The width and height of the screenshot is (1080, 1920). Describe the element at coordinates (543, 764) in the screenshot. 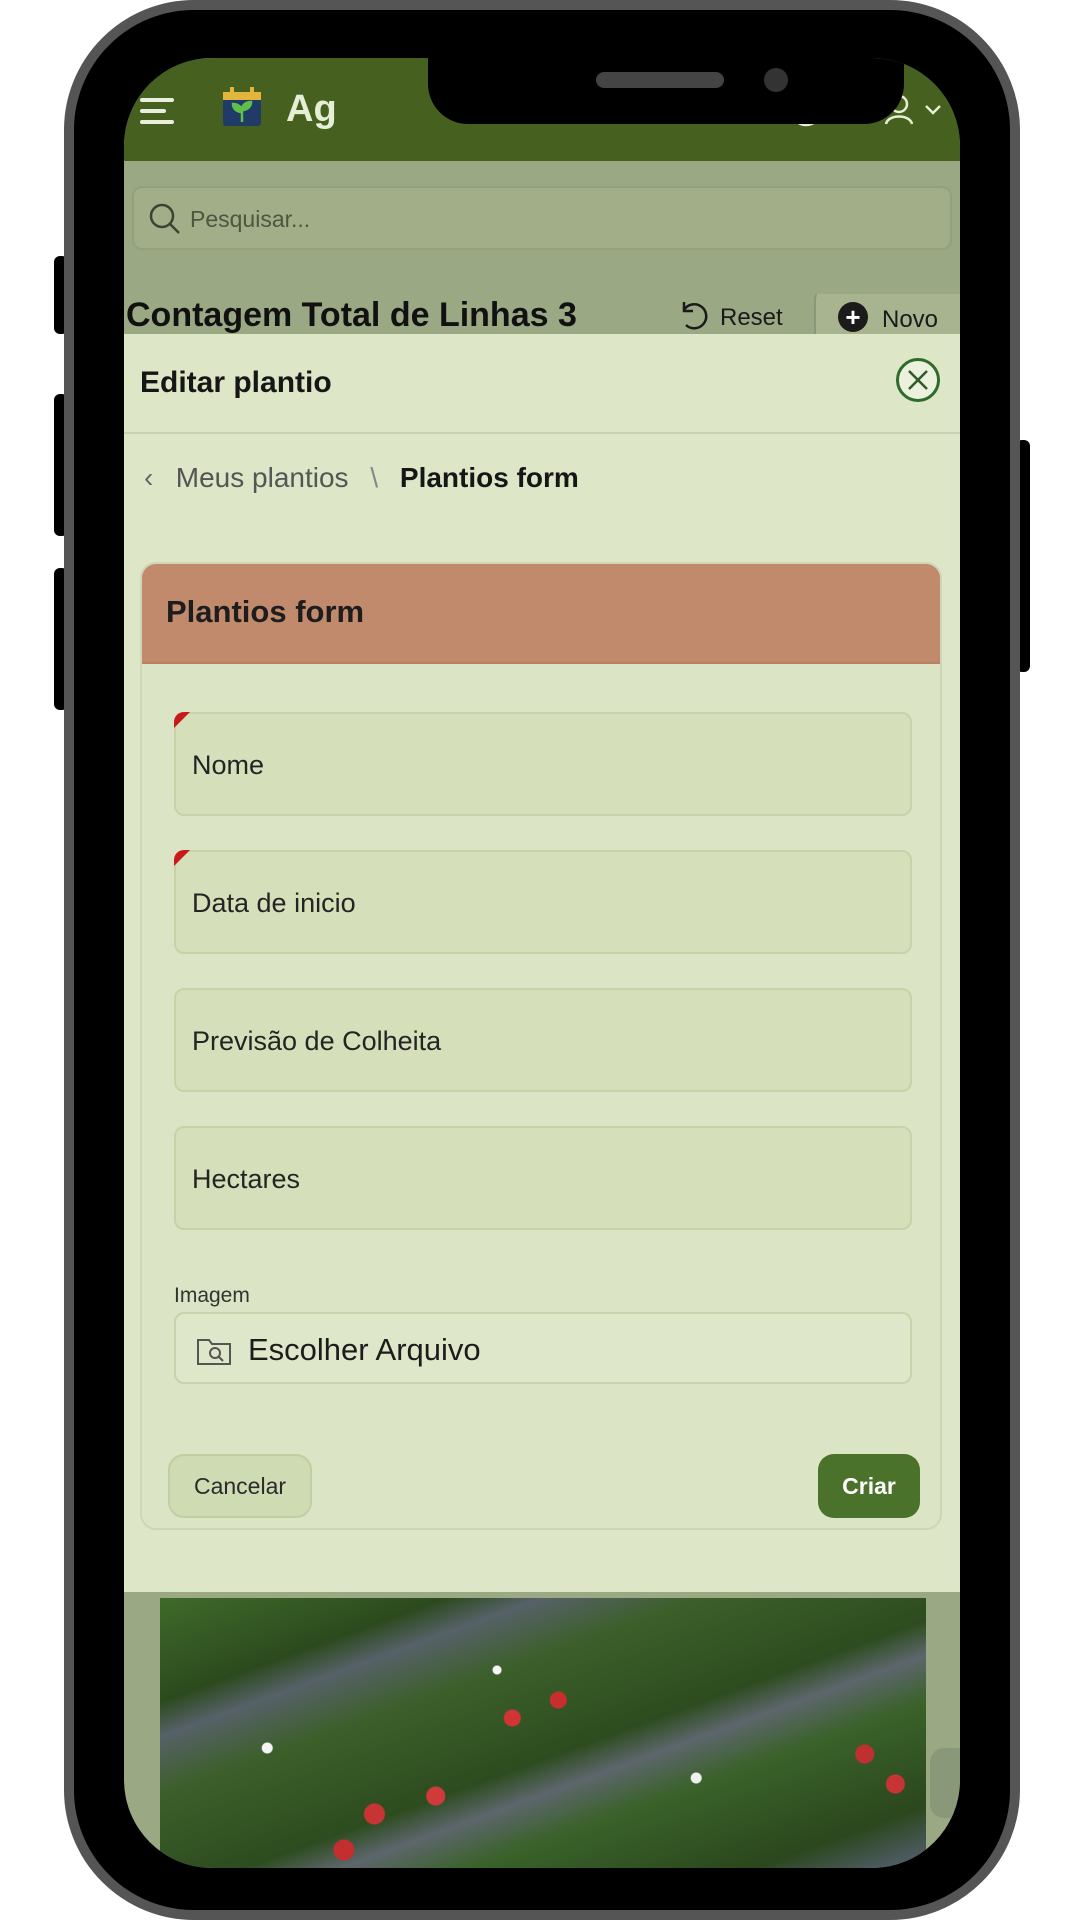

I see `nome-field: Nome` at that location.